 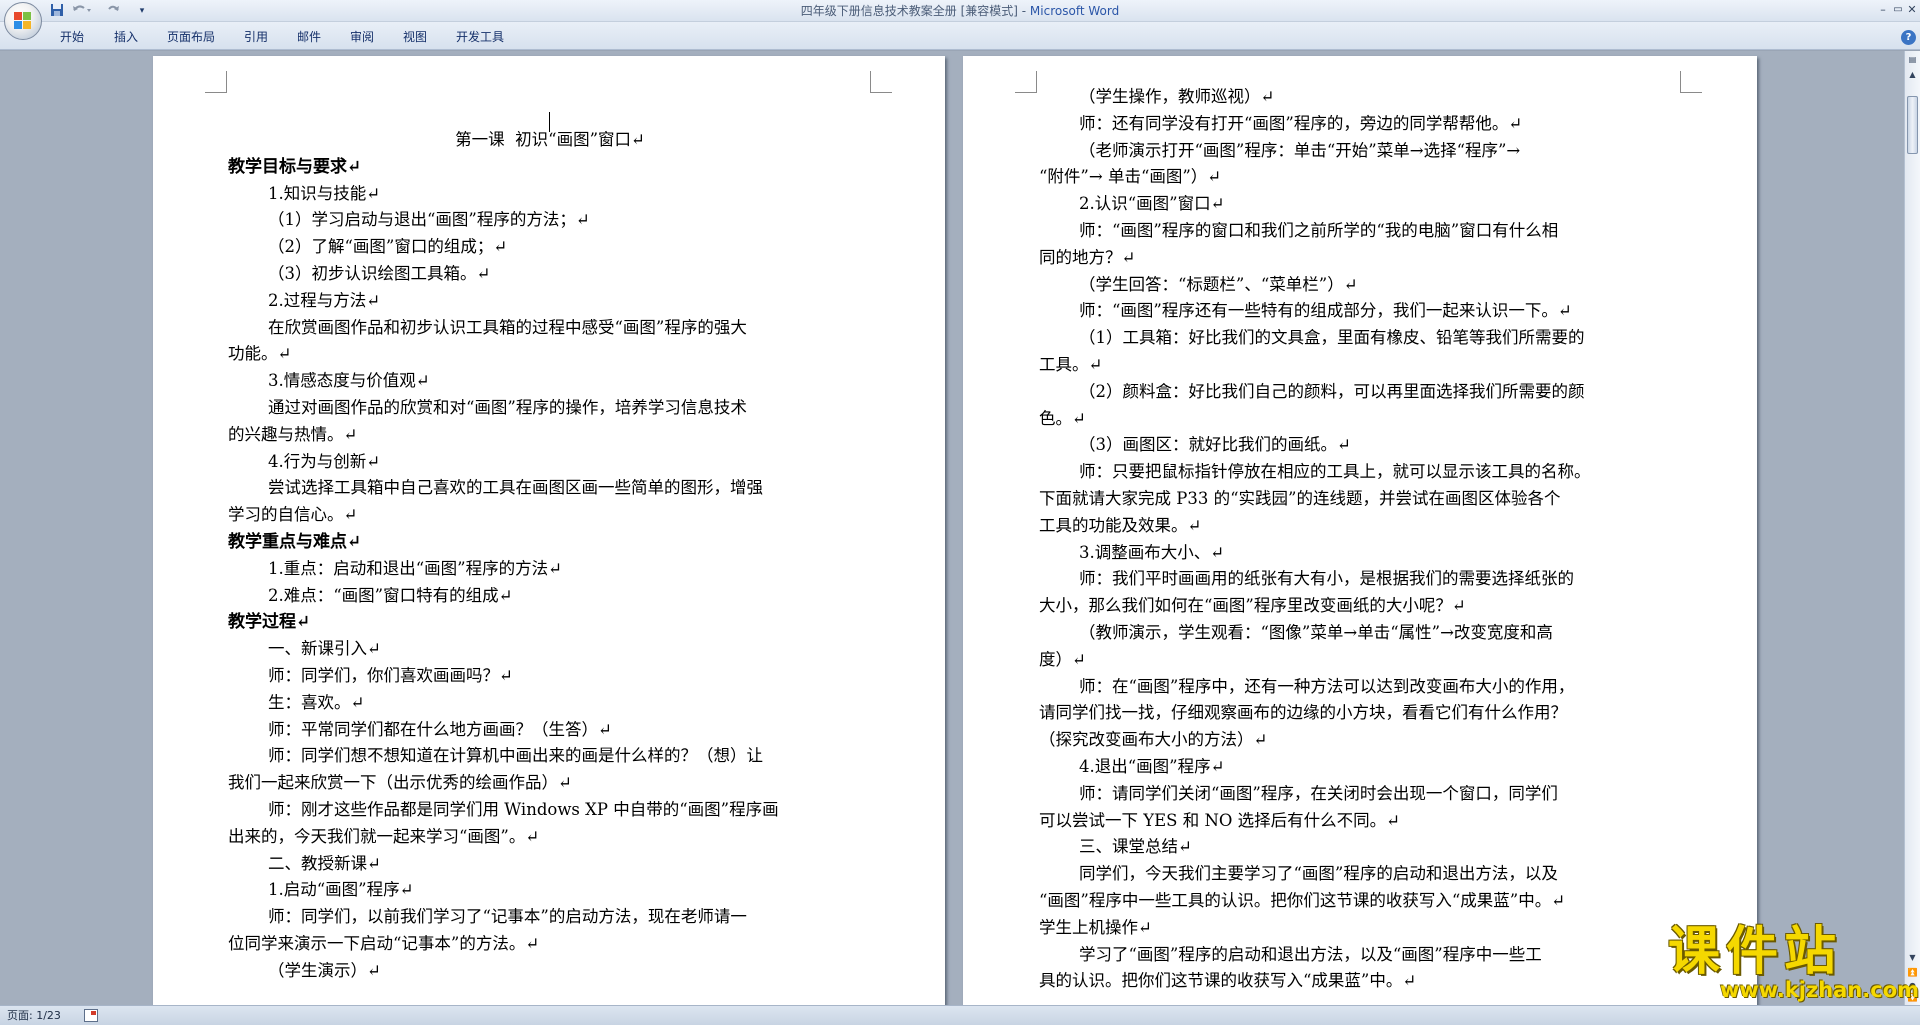 What do you see at coordinates (400, 783) in the screenshot?
I see `text-line: 我们一起来欣赏一下（出示优秀的绘画作品）↵` at bounding box center [400, 783].